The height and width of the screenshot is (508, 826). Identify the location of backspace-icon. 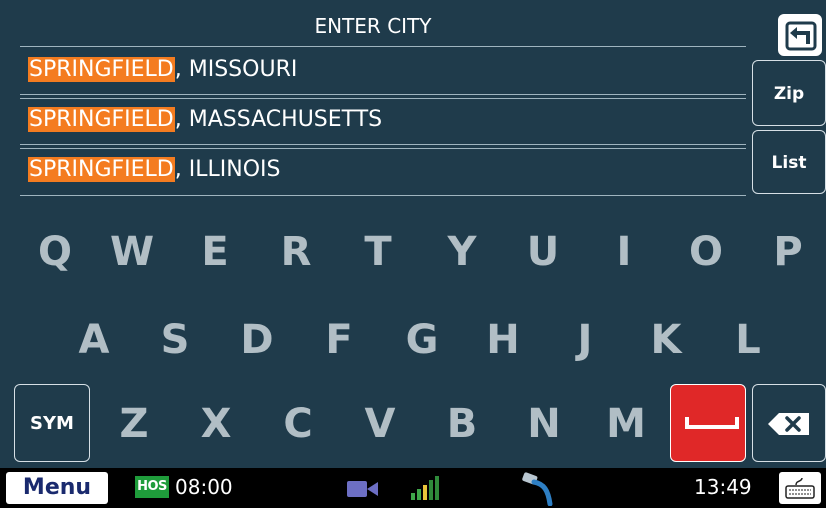
(788, 424).